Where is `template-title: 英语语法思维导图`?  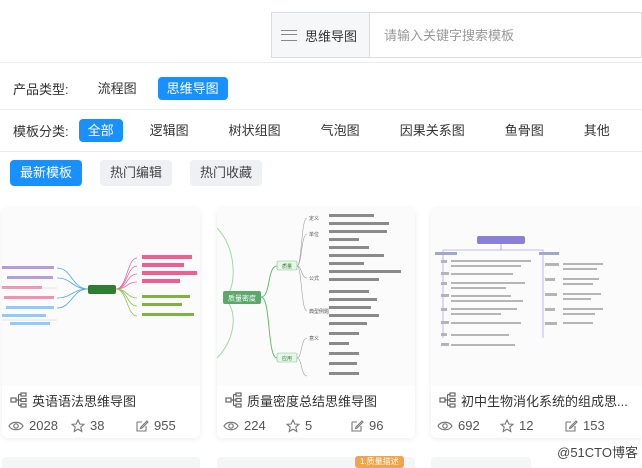
template-title: 英语语法思维导图 is located at coordinates (102, 400).